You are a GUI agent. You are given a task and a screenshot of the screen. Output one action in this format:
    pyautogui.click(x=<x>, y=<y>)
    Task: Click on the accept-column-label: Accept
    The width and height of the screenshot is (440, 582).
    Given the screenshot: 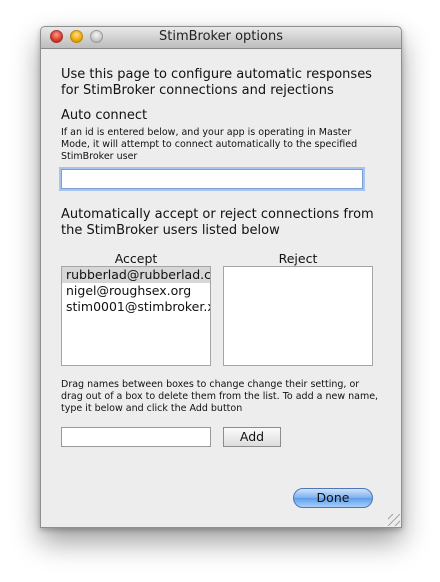 What is the action you would take?
    pyautogui.click(x=136, y=258)
    